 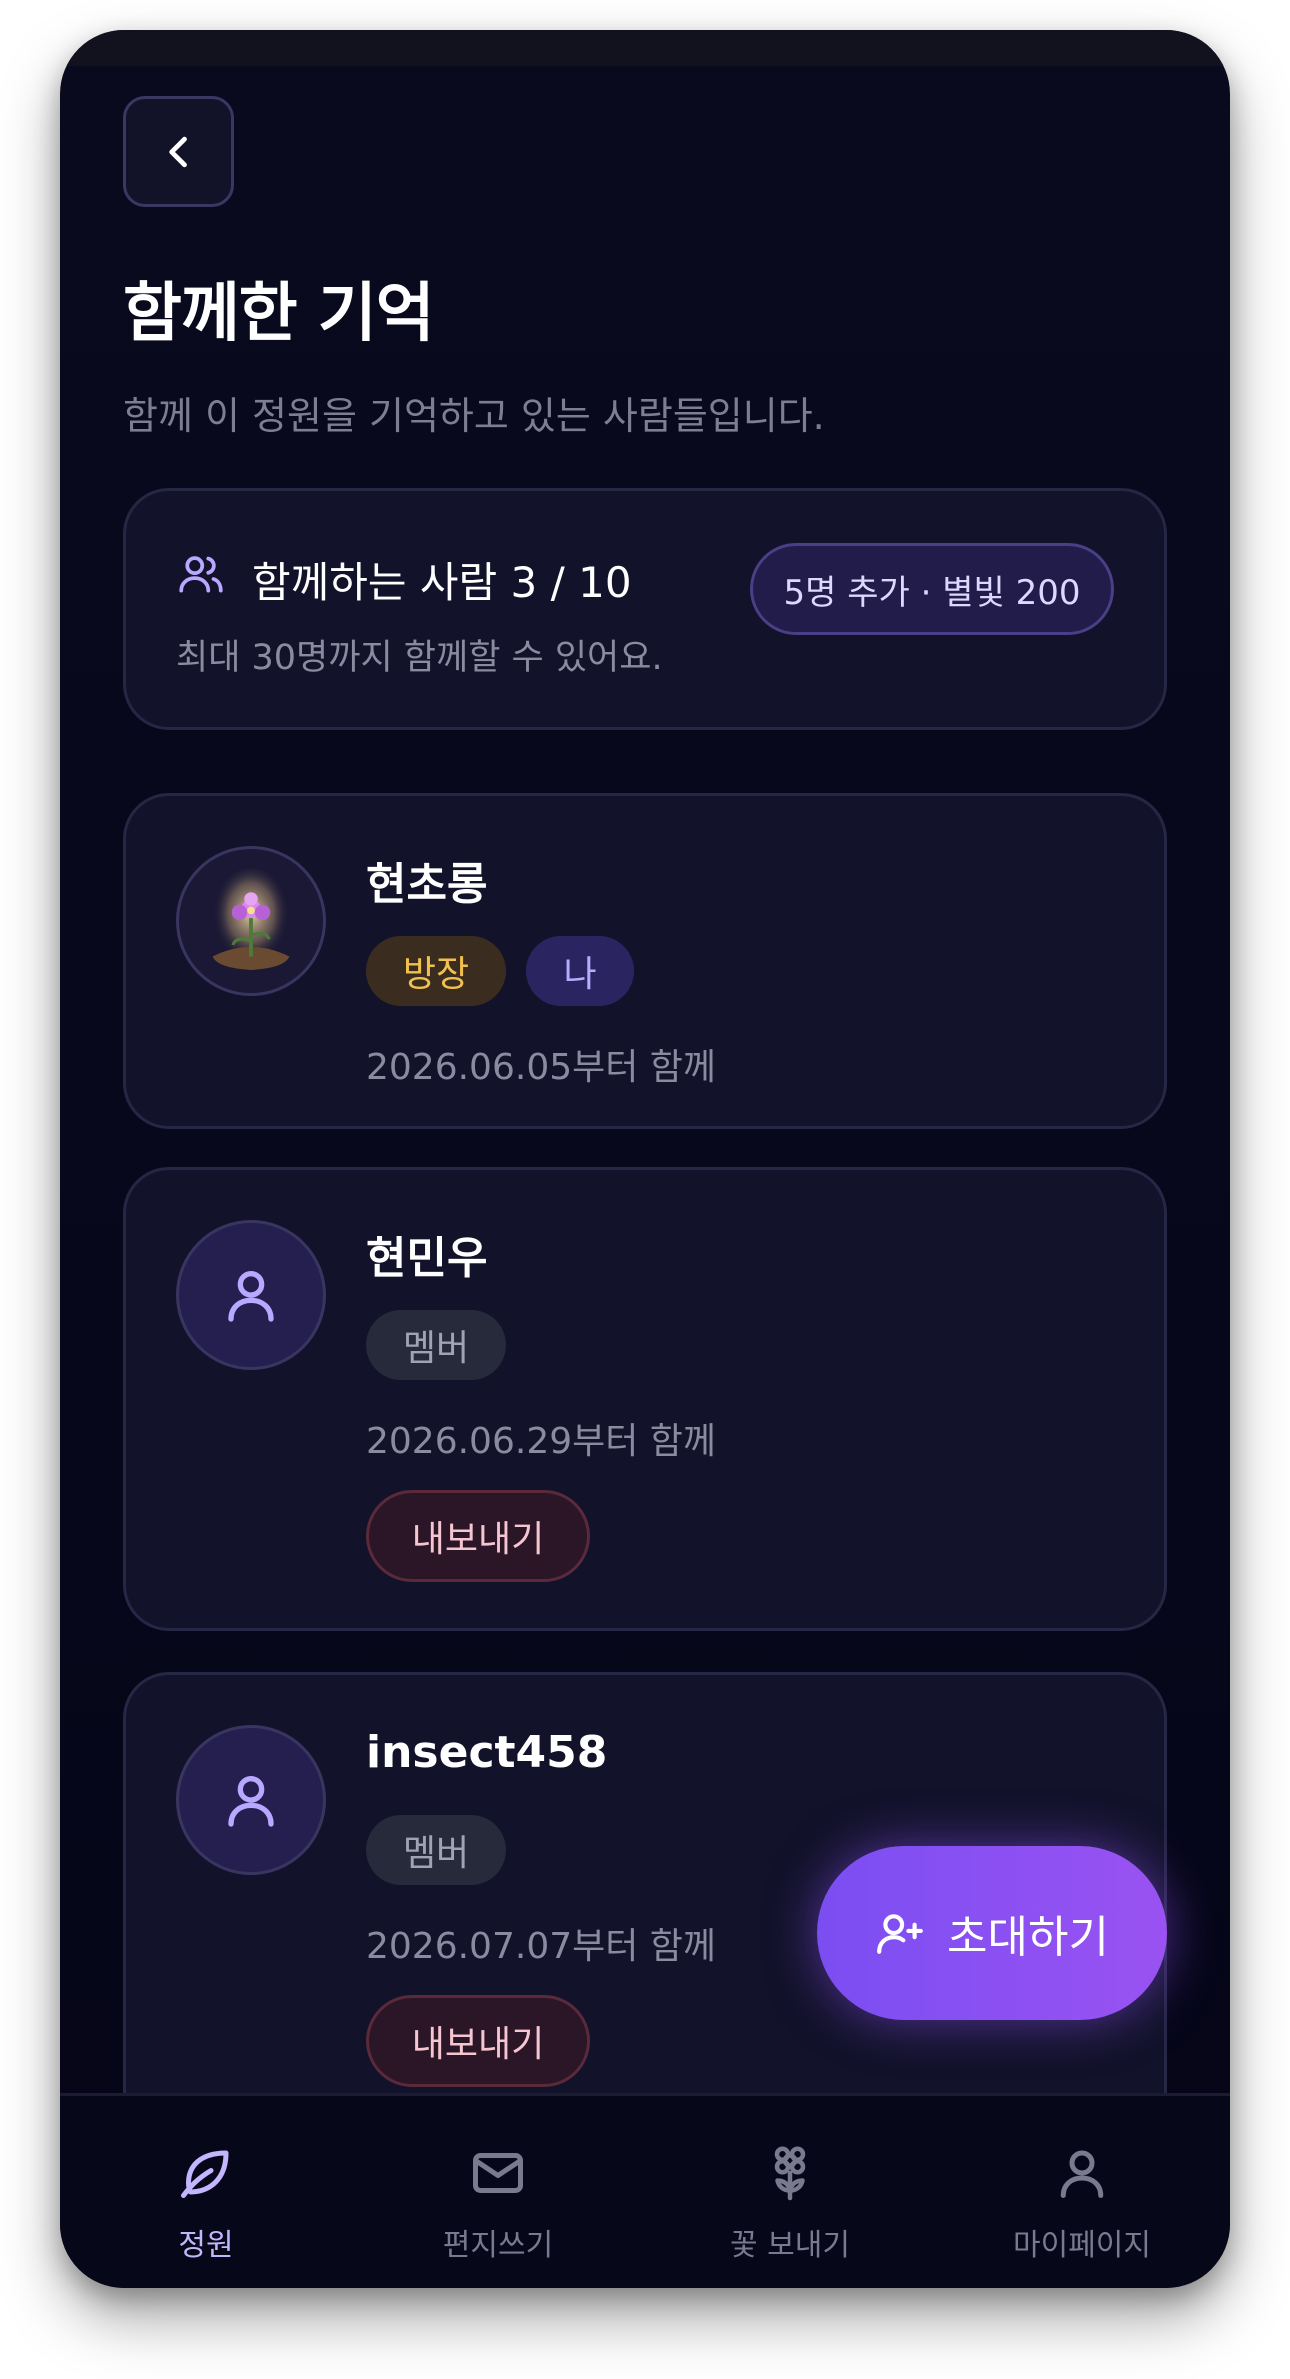 What do you see at coordinates (474, 416) in the screenshot?
I see `page-subtitle: 함께 이 정원을 기억하고 있는 사람들입니다.` at bounding box center [474, 416].